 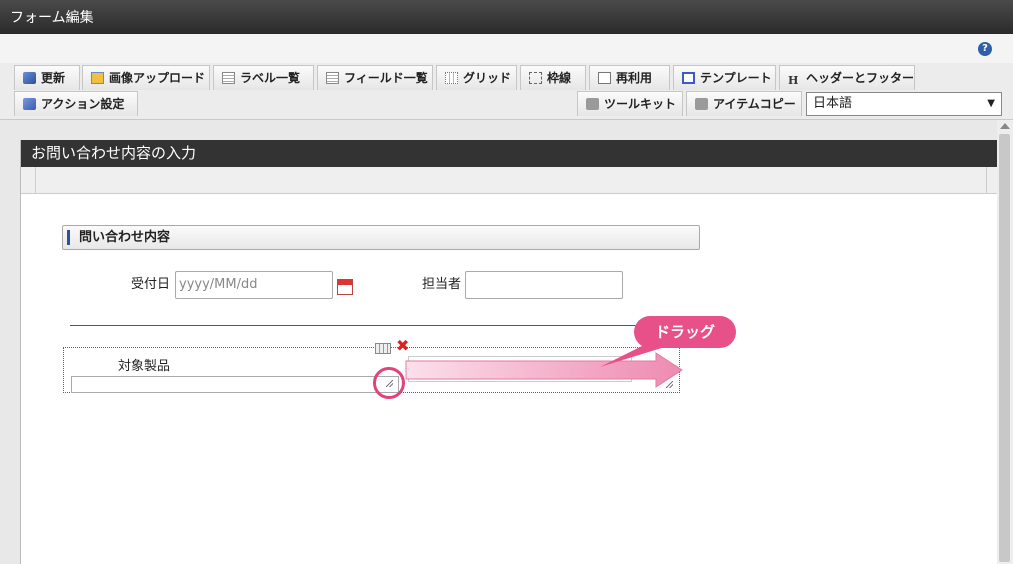 I want to click on item-copy-button: アイテムコピー, so click(x=744, y=103).